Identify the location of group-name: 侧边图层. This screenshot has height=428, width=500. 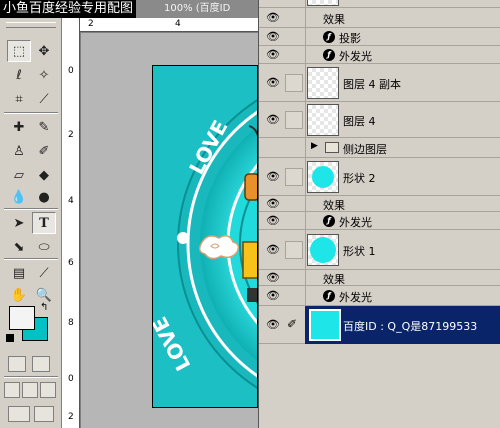
(365, 149).